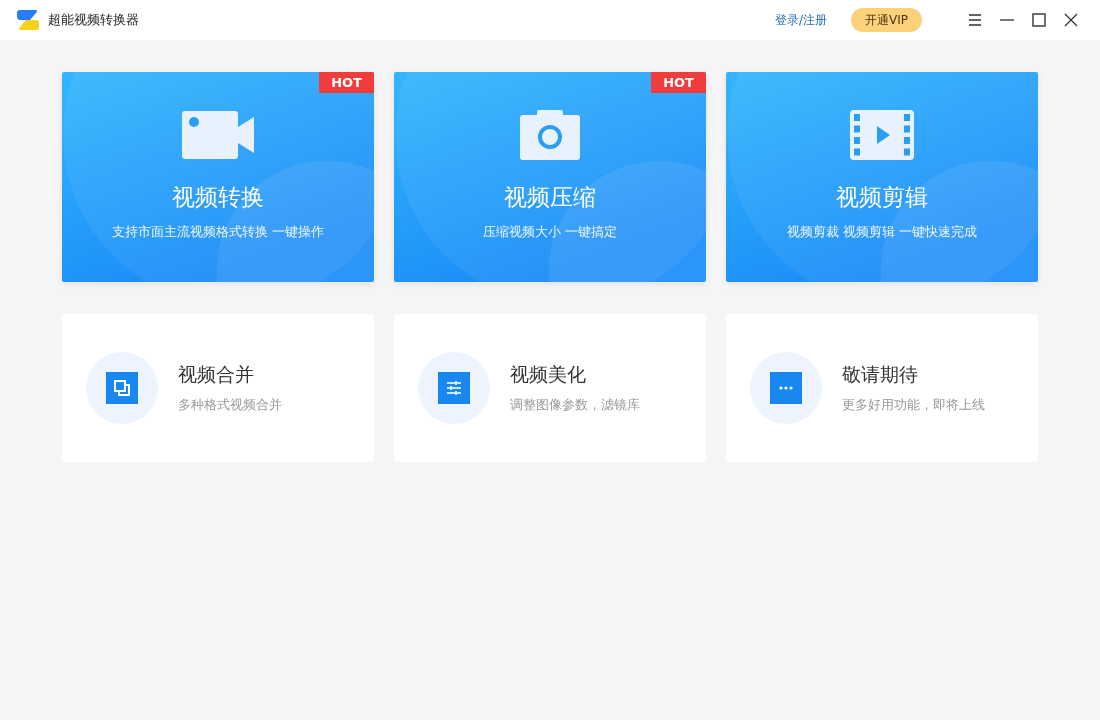 The width and height of the screenshot is (1100, 720). What do you see at coordinates (550, 197) in the screenshot?
I see `feature-title: 视频压缩` at bounding box center [550, 197].